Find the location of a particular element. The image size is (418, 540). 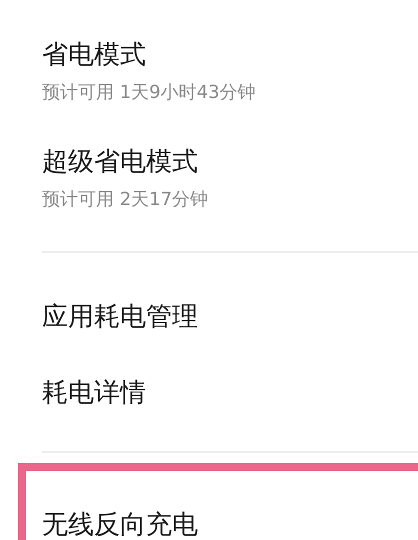

setting-item: 应用耗电管理 is located at coordinates (209, 317).